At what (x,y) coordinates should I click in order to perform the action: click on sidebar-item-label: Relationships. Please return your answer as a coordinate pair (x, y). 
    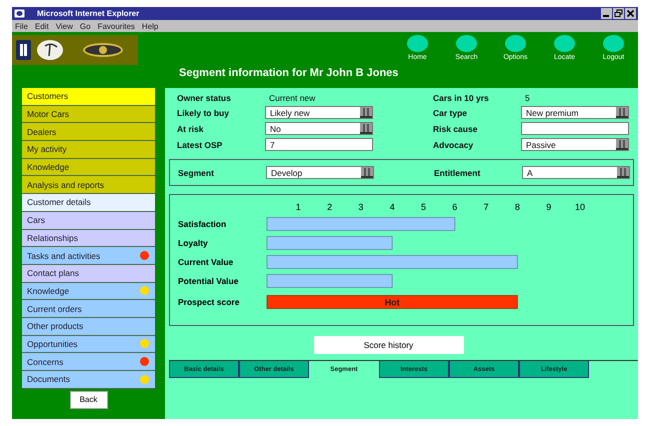
    Looking at the image, I should click on (52, 237).